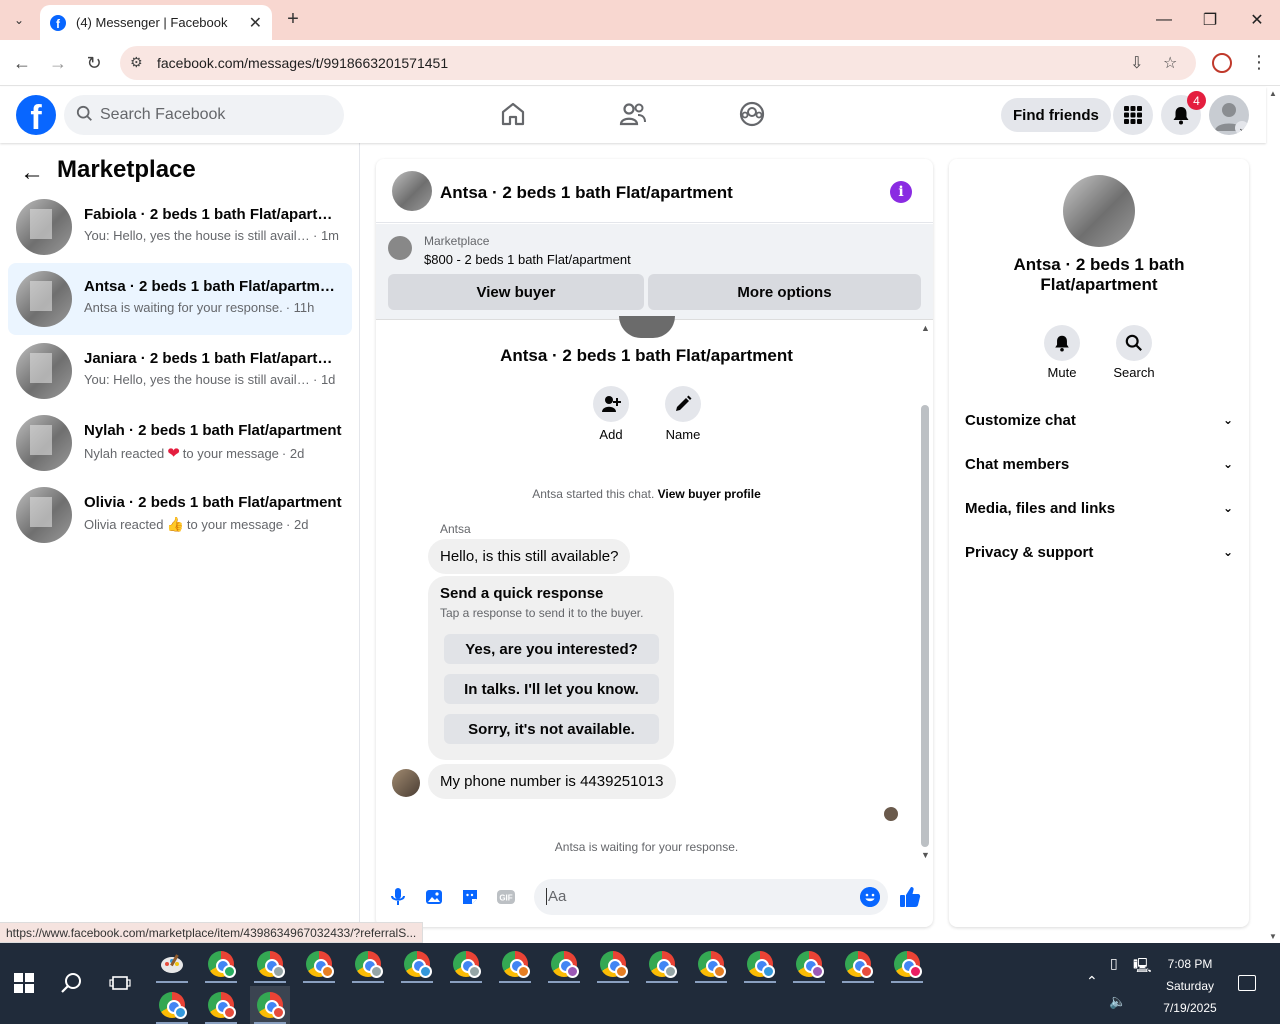 The height and width of the screenshot is (1024, 1280). Describe the element at coordinates (24, 983) in the screenshot. I see `windows-start-icon` at that location.